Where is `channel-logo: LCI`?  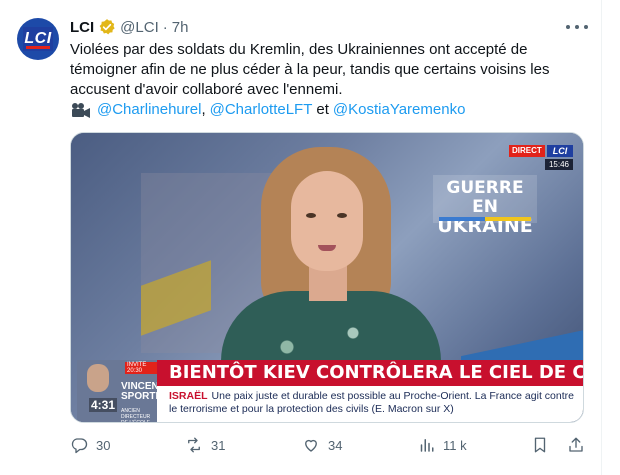 channel-logo: LCI is located at coordinates (560, 151).